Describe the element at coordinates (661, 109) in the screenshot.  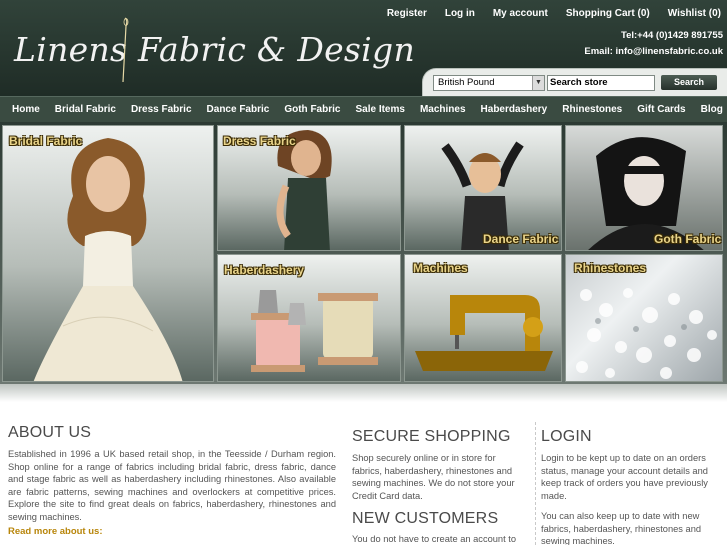
I see `nav-item-gift-cards: Gift Cards` at that location.